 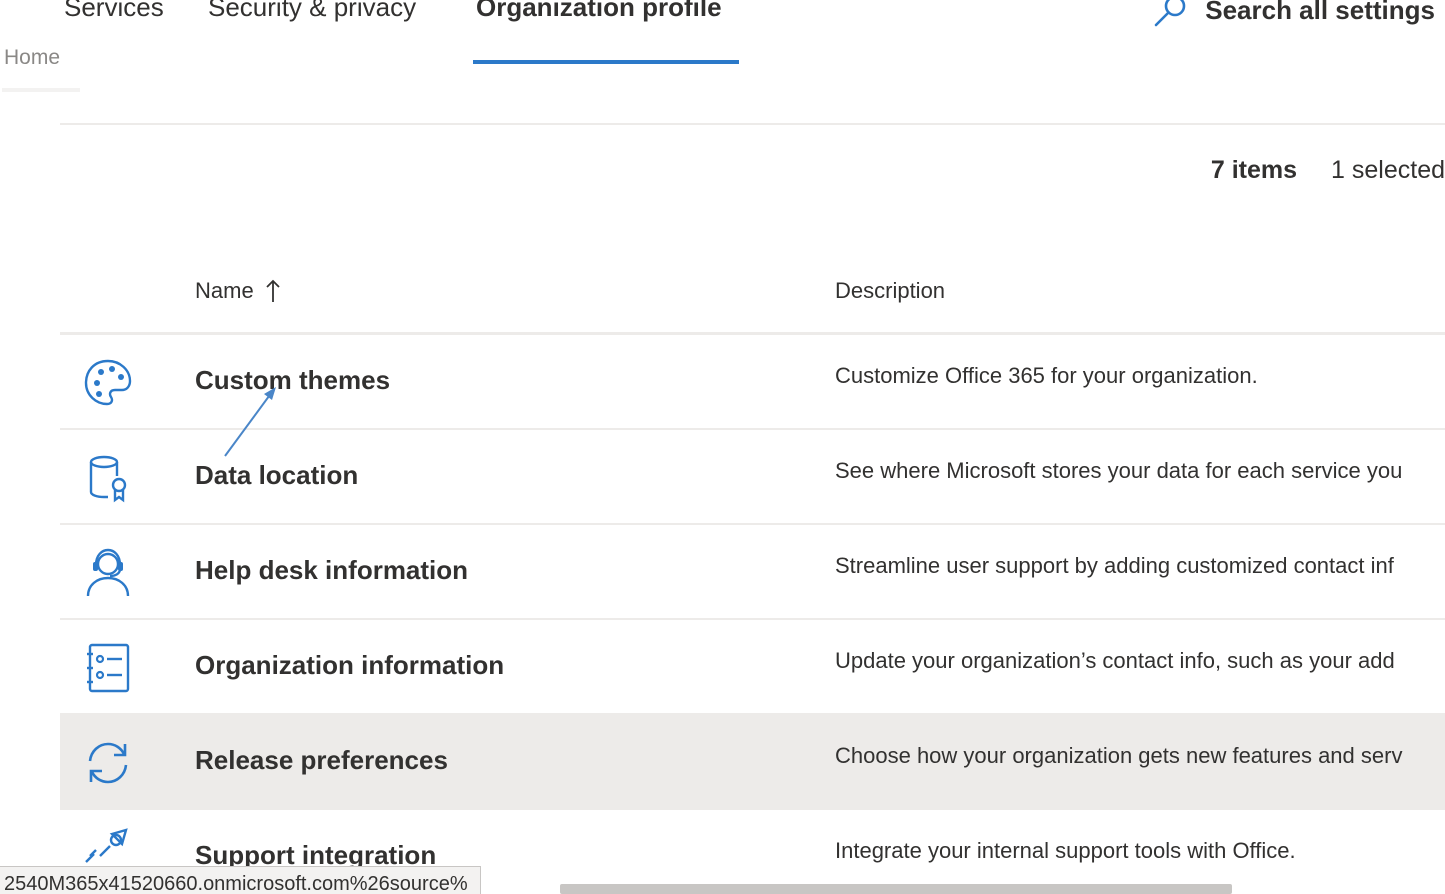 What do you see at coordinates (108, 572) in the screenshot?
I see `headset-user-icon` at bounding box center [108, 572].